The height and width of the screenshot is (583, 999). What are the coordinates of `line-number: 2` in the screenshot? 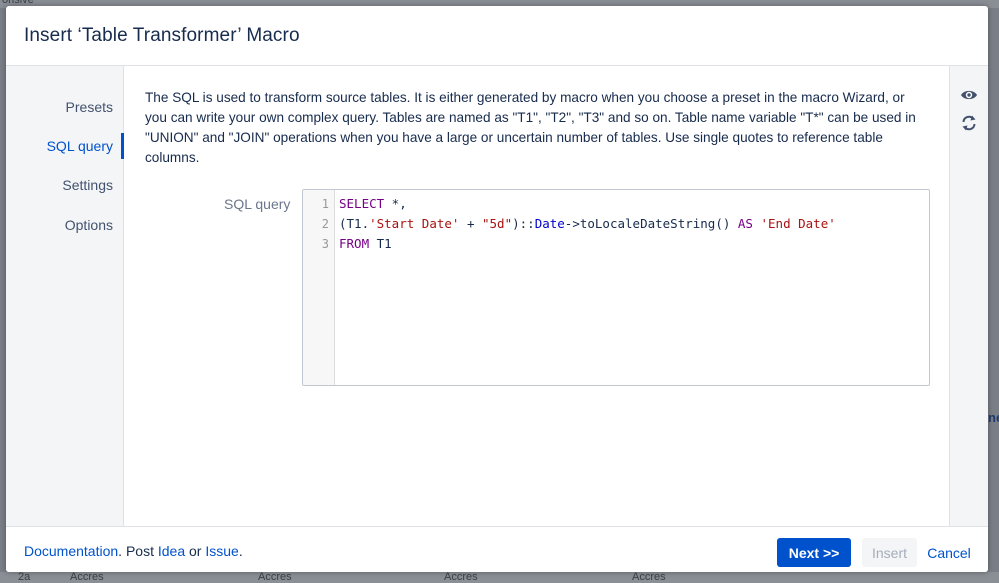 It's located at (325, 224).